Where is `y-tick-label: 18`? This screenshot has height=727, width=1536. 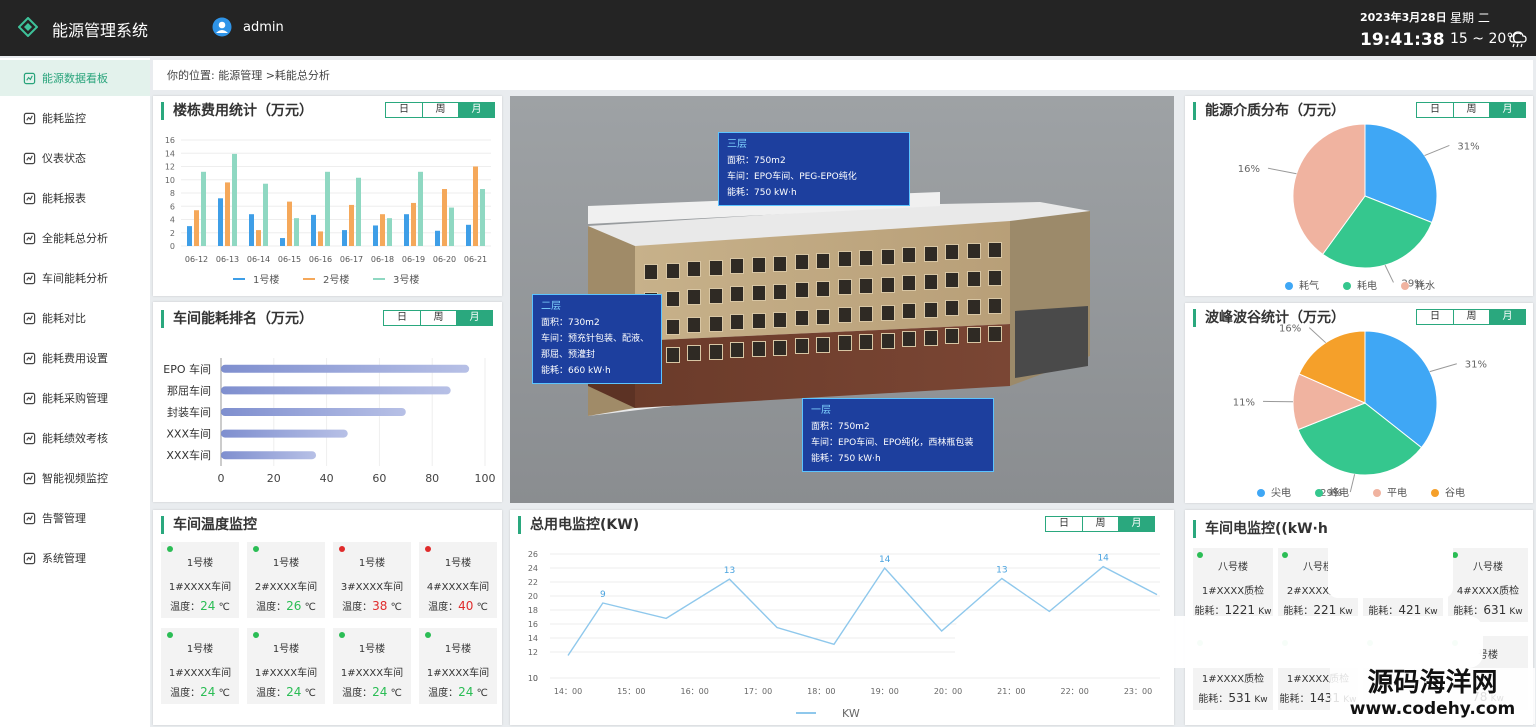 y-tick-label: 18 is located at coordinates (533, 610).